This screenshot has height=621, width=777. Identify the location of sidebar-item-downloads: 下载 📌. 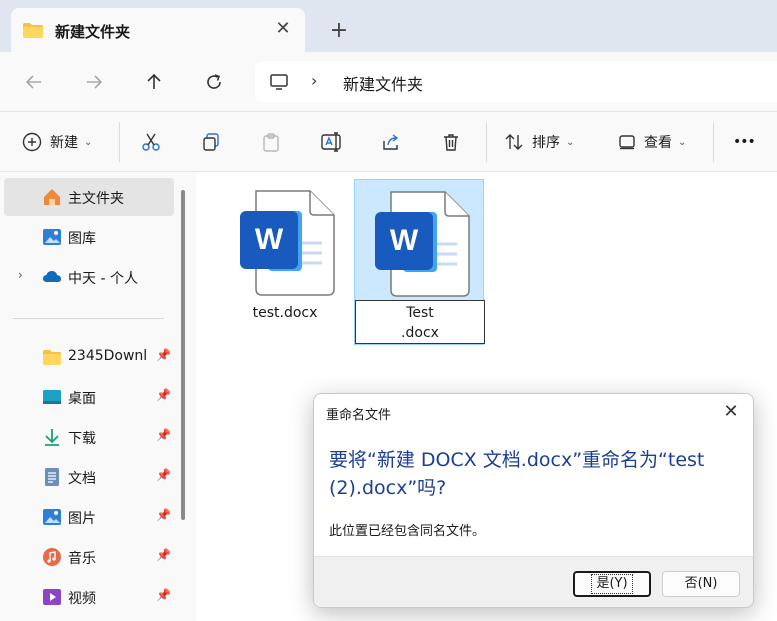
(89, 437).